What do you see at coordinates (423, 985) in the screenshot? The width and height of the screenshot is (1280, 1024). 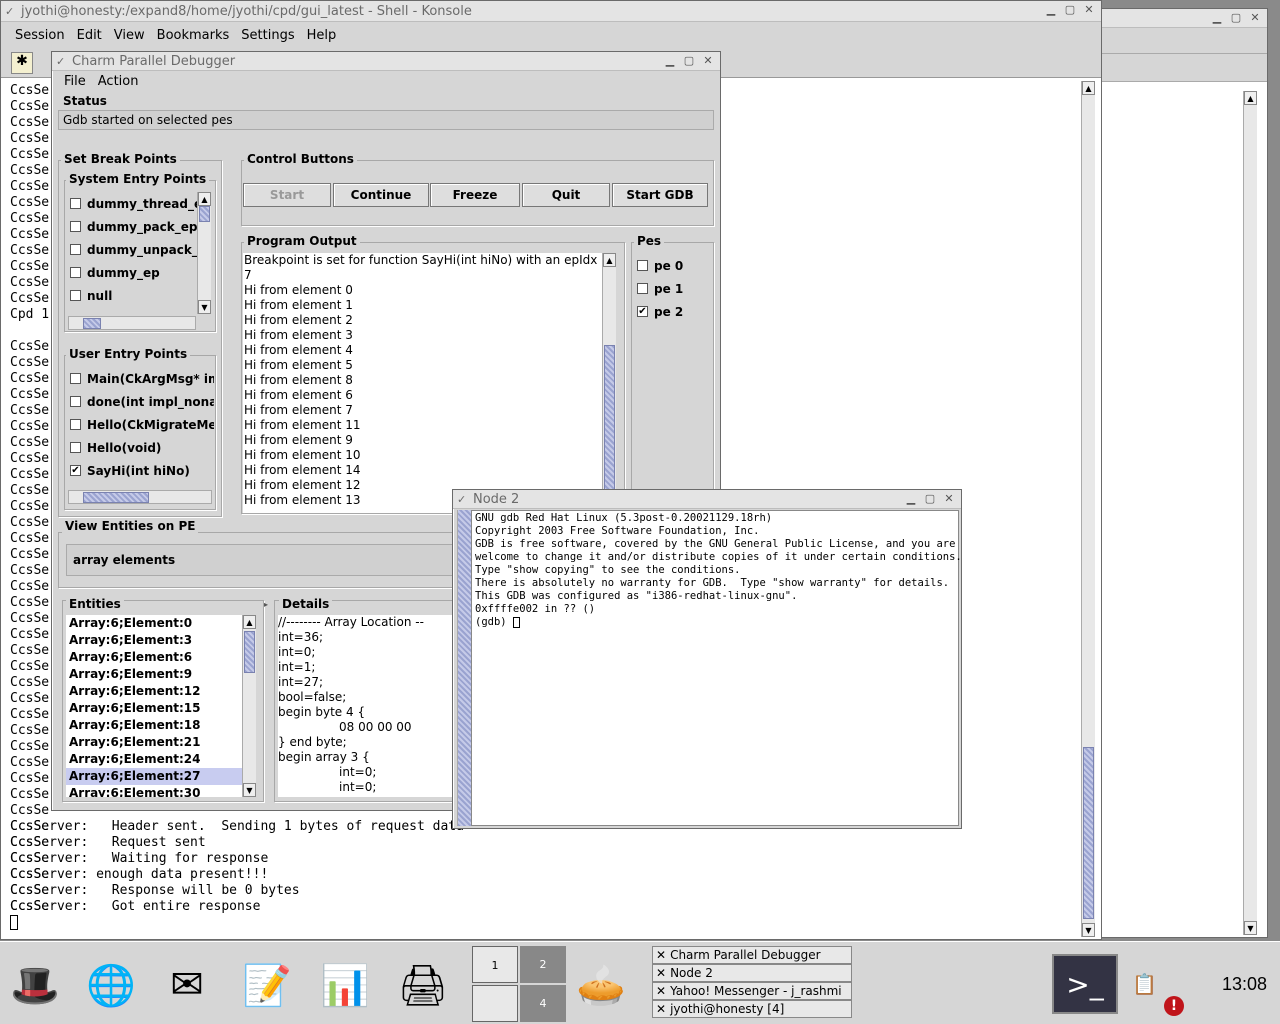 I see `printer-icon: 🖨` at bounding box center [423, 985].